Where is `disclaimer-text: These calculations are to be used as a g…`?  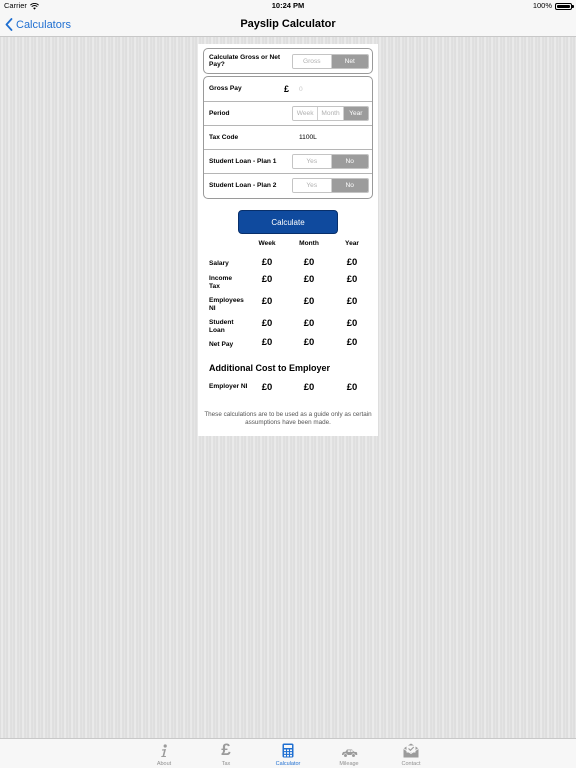 disclaimer-text: These calculations are to be used as a g… is located at coordinates (288, 418).